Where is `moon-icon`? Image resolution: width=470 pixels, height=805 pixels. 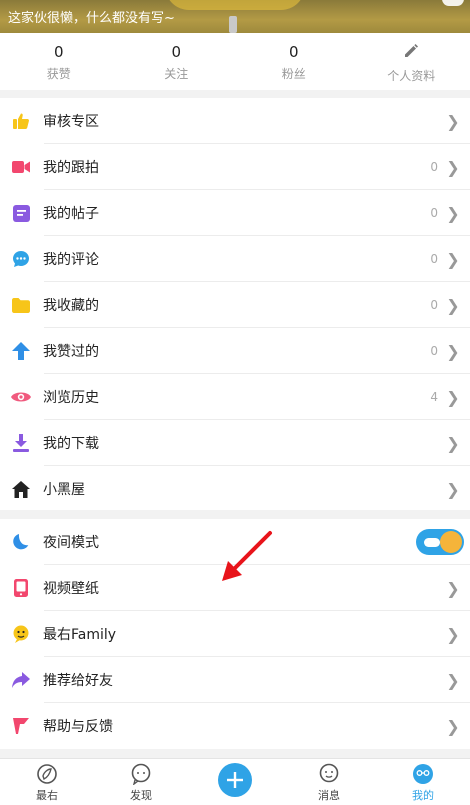
moon-icon is located at coordinates (21, 542).